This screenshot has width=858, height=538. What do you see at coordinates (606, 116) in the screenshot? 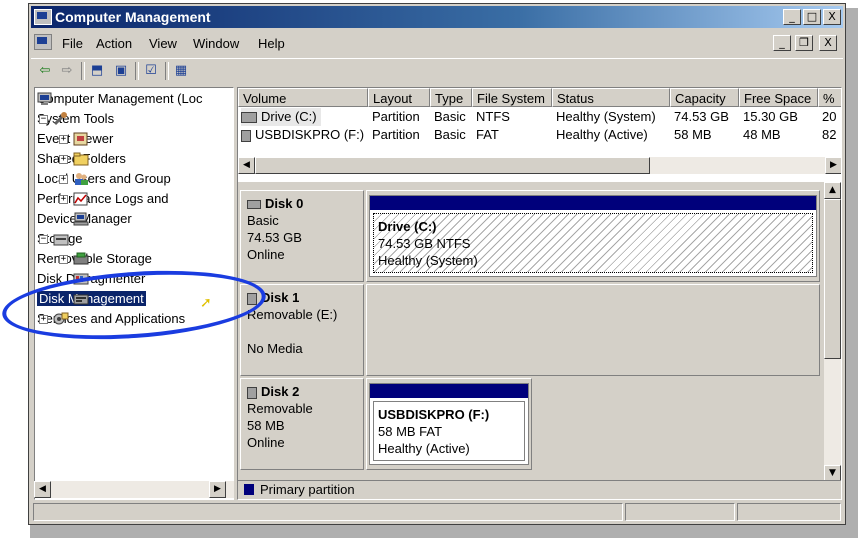
I see `status-cell: Healthy (System)` at bounding box center [606, 116].